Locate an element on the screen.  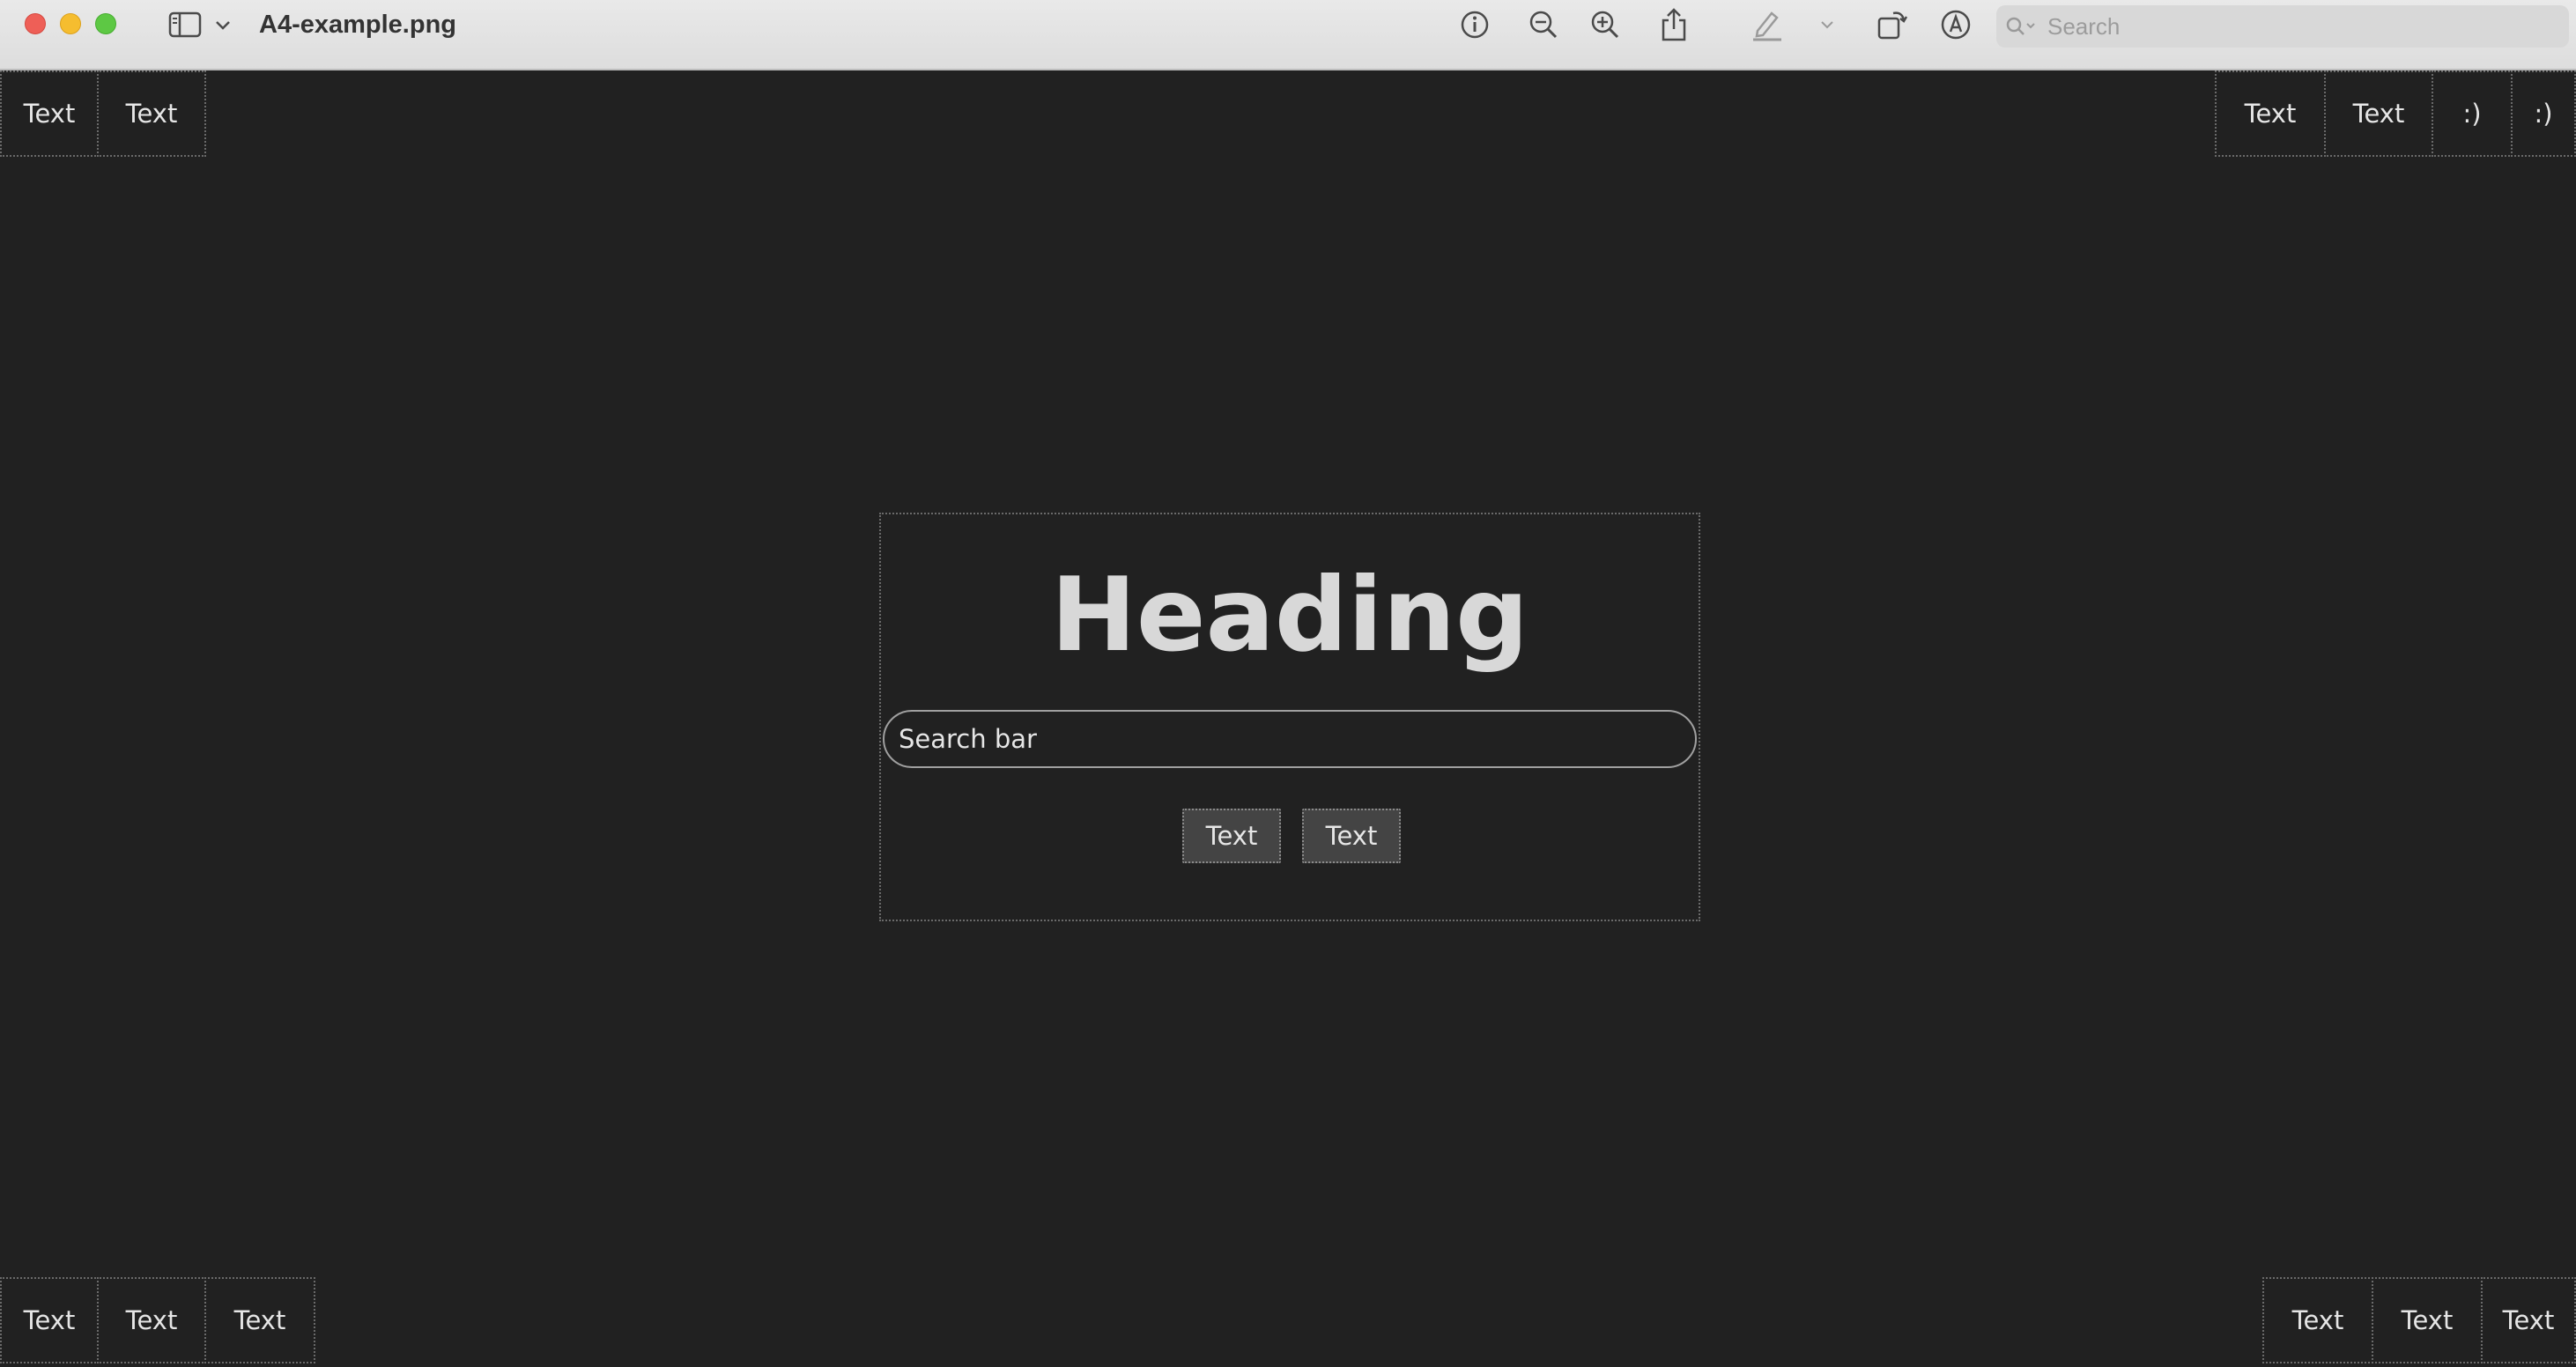
close-window-button is located at coordinates (36, 23).